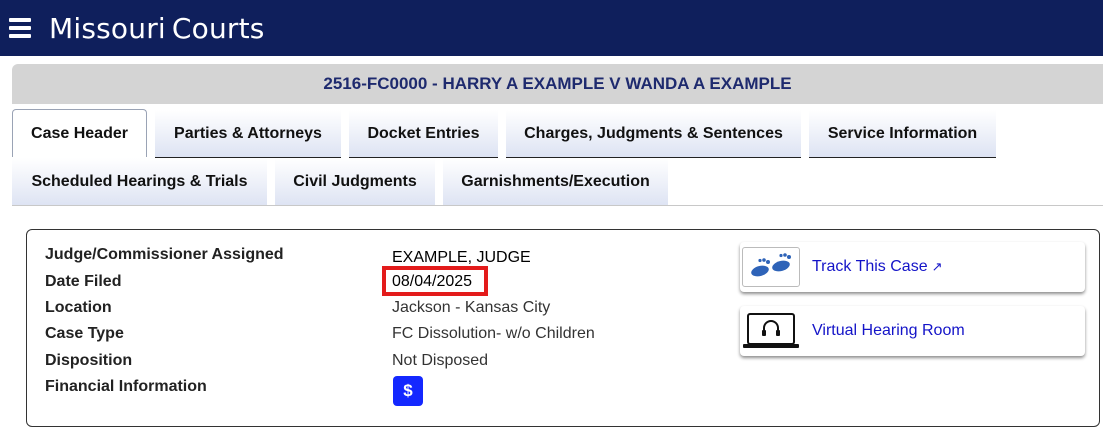  Describe the element at coordinates (870, 266) in the screenshot. I see `track-this-case-text: Track This Case` at that location.